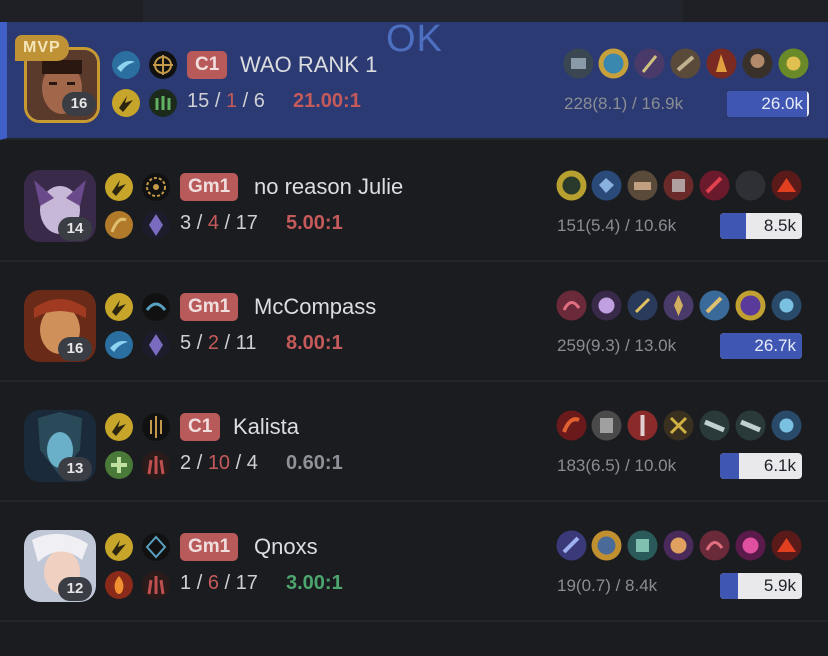  What do you see at coordinates (414, 39) in the screenshot?
I see `ok-label: OK` at bounding box center [414, 39].